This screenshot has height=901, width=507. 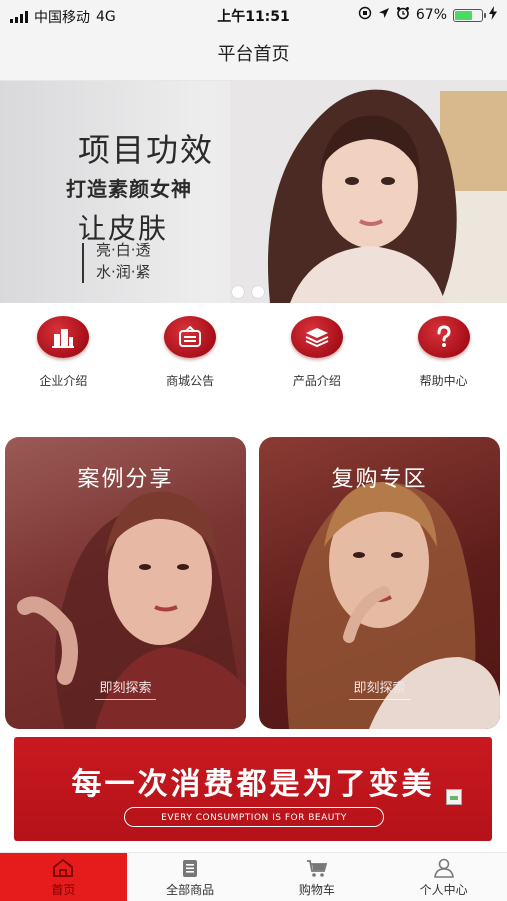 I want to click on tab-bar: 首页 全部商品 购物车 个人中心, so click(x=253, y=876).